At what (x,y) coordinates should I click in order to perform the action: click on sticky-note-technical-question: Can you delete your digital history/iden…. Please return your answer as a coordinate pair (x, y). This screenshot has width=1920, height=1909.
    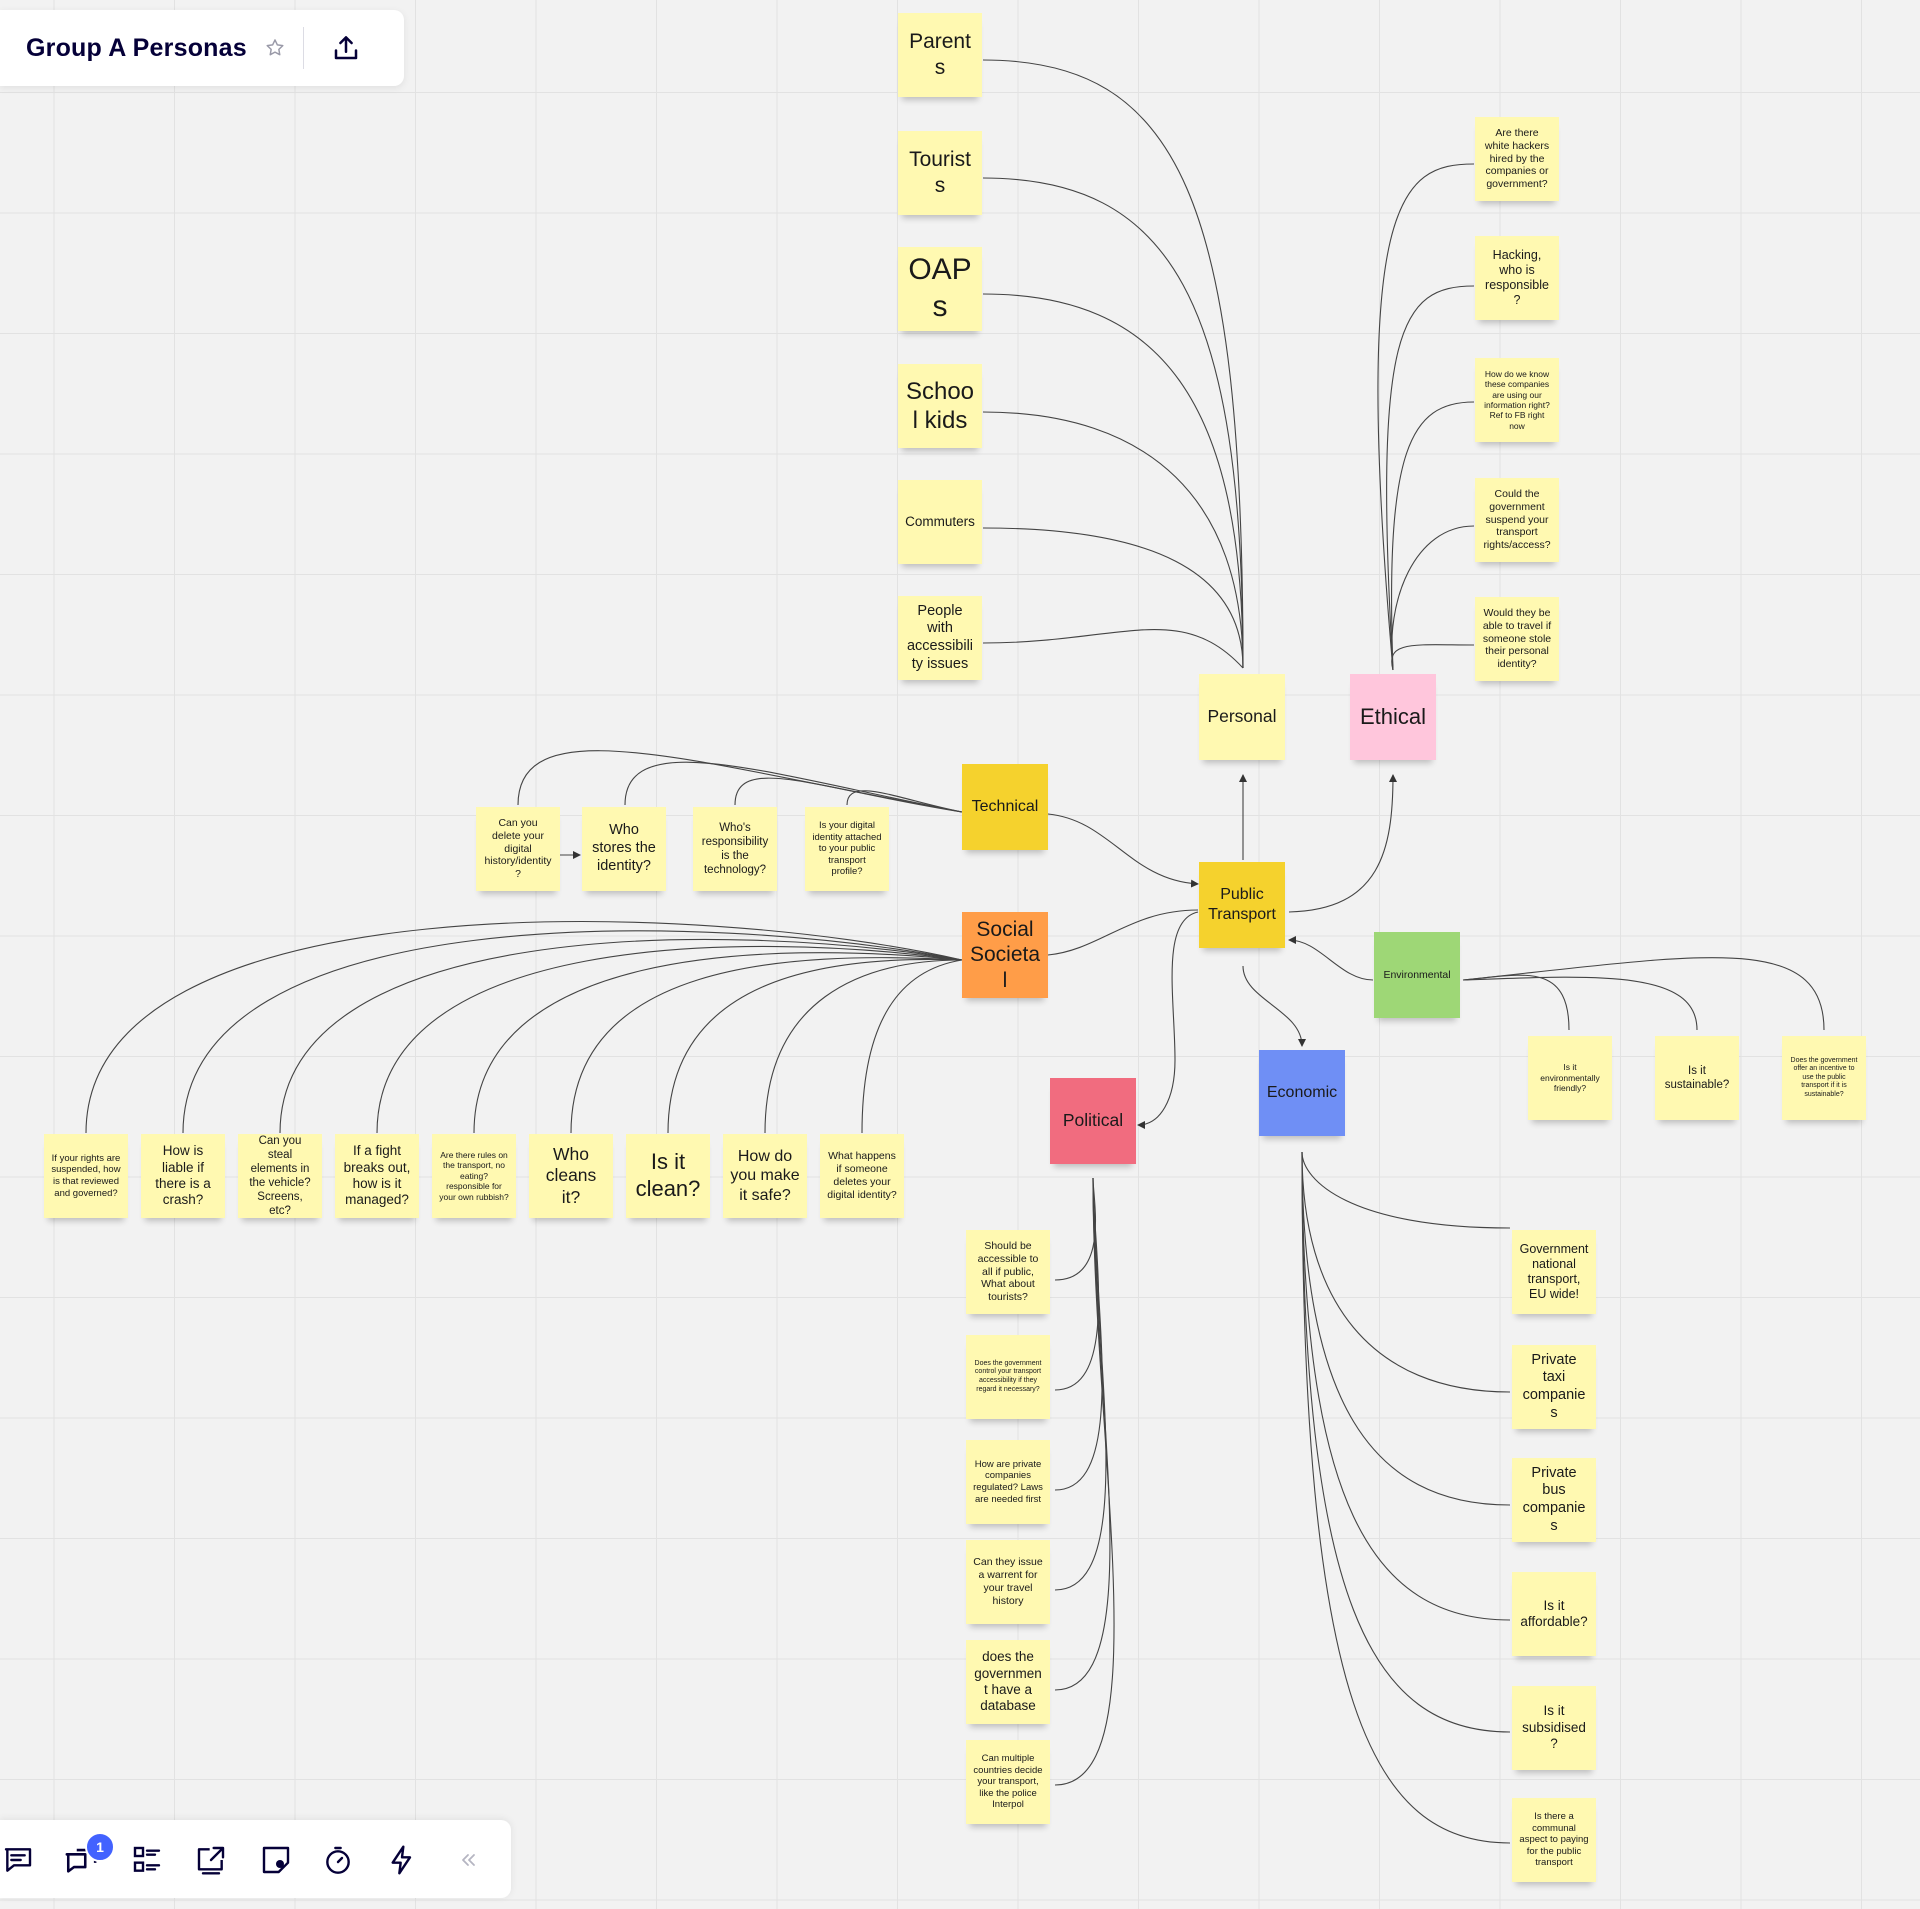
    Looking at the image, I should click on (518, 849).